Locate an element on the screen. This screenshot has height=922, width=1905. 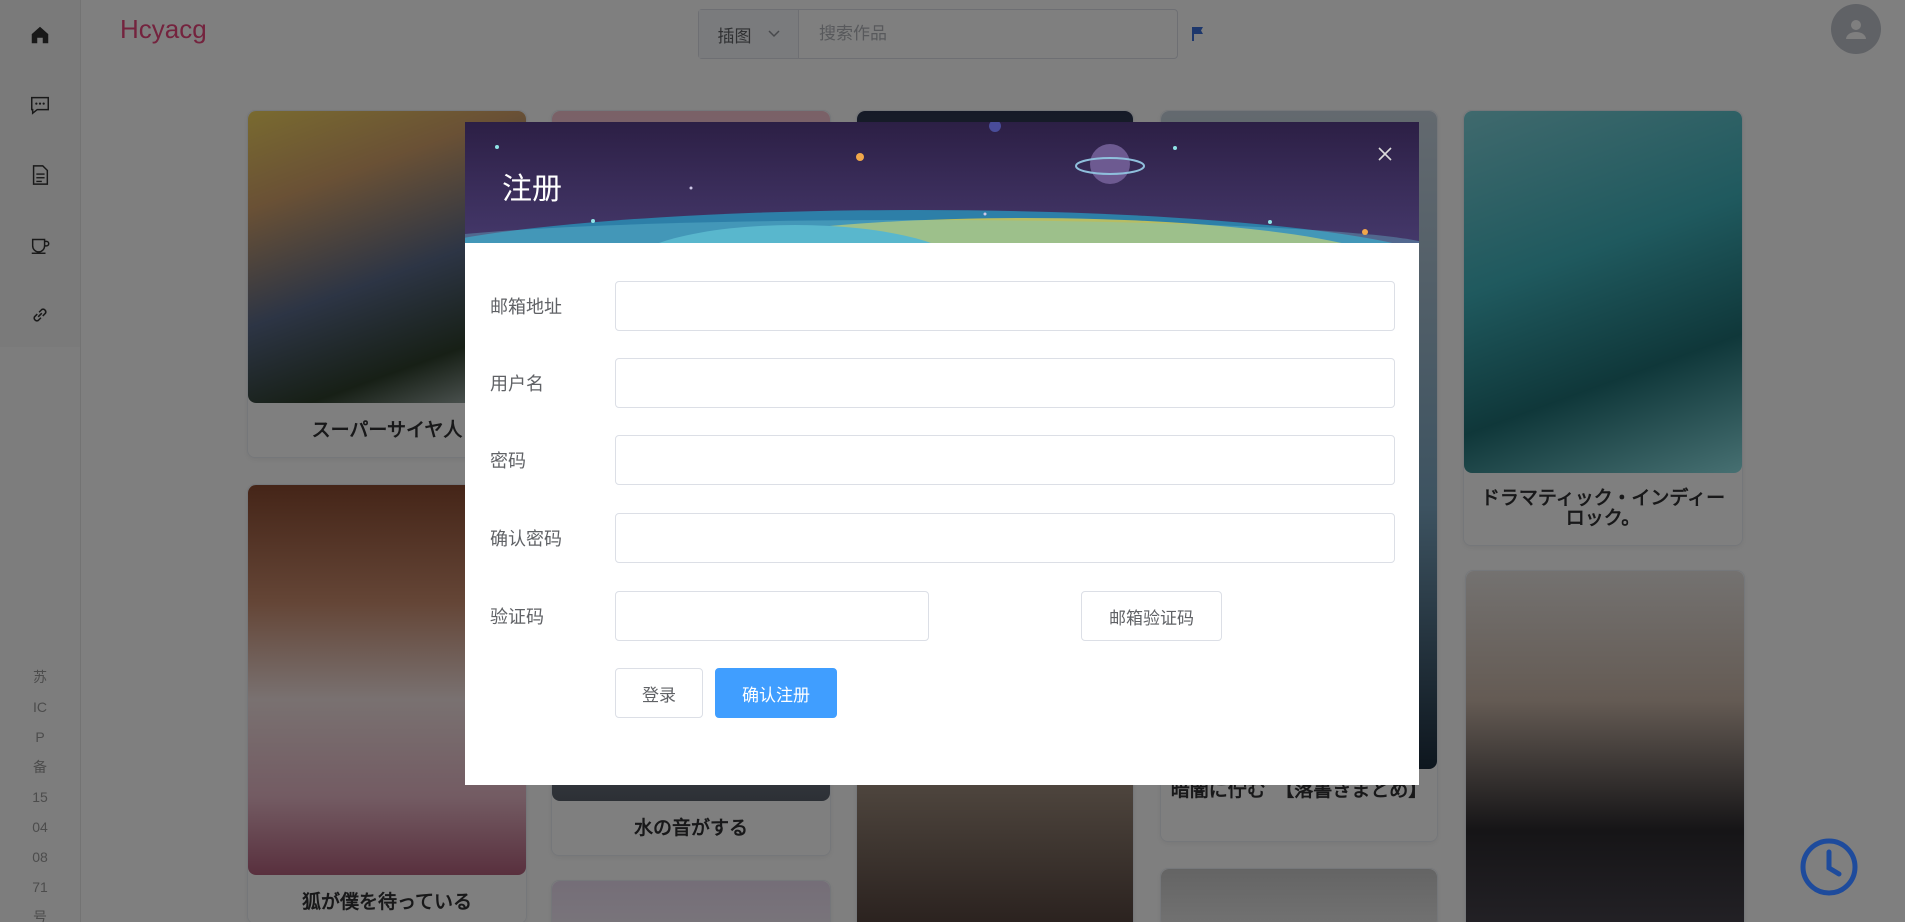
username-row: 用户名 is located at coordinates (942, 384).